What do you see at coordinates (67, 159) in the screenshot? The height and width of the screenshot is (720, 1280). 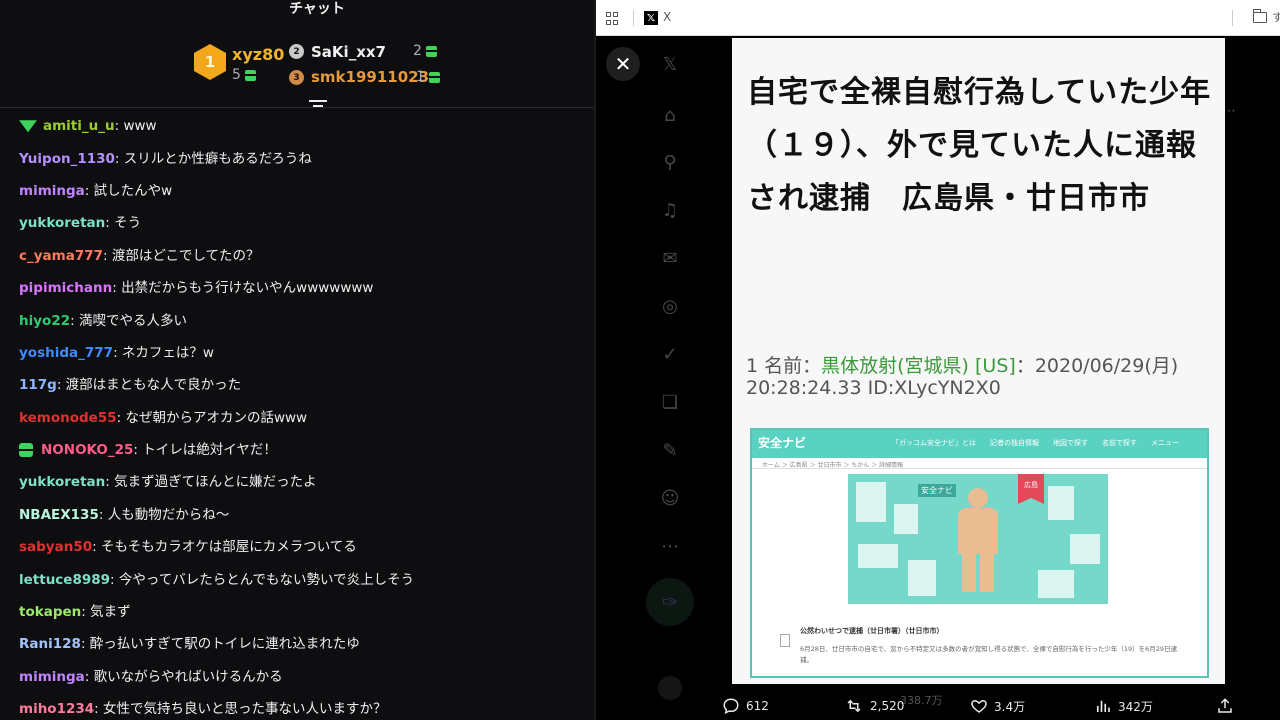 I see `chat-username: Yuipon_1130` at bounding box center [67, 159].